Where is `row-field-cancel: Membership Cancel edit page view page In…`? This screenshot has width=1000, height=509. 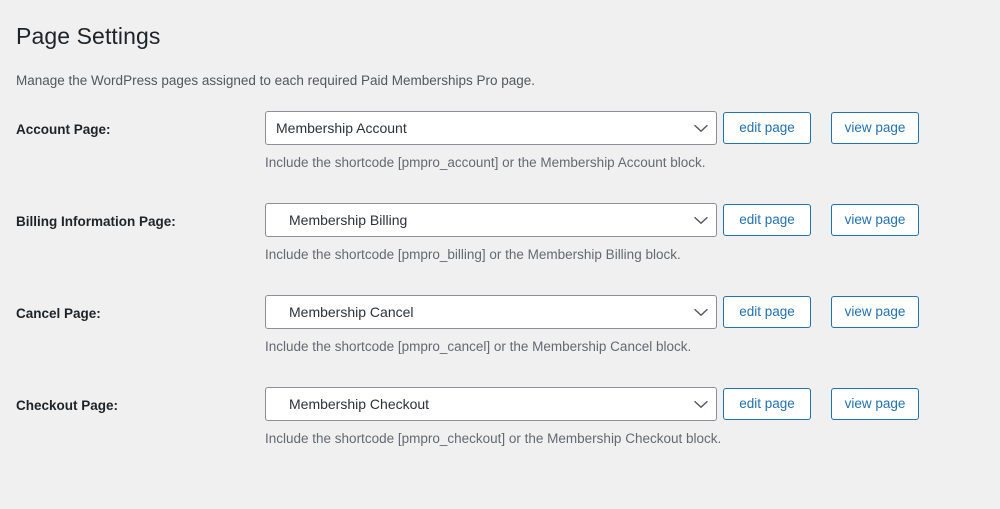
row-field-cancel: Membership Cancel edit page view page In… is located at coordinates (624, 325).